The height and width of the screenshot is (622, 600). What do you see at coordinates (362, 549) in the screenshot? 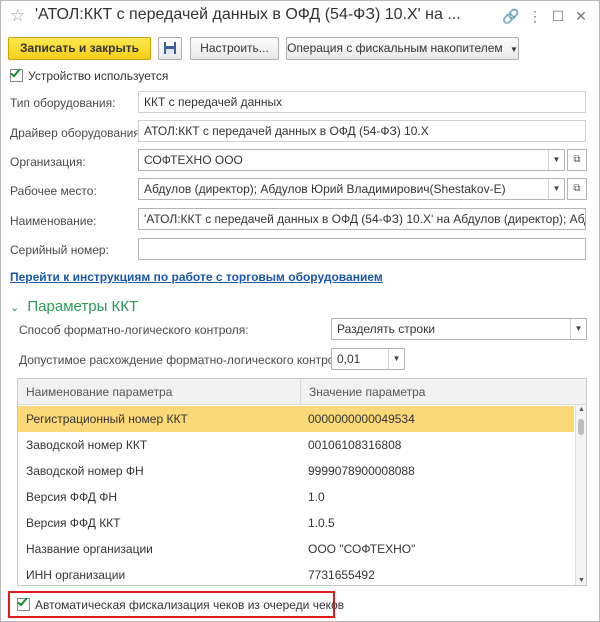
I see `param-value: ООО "СОФТЕХНО"` at bounding box center [362, 549].